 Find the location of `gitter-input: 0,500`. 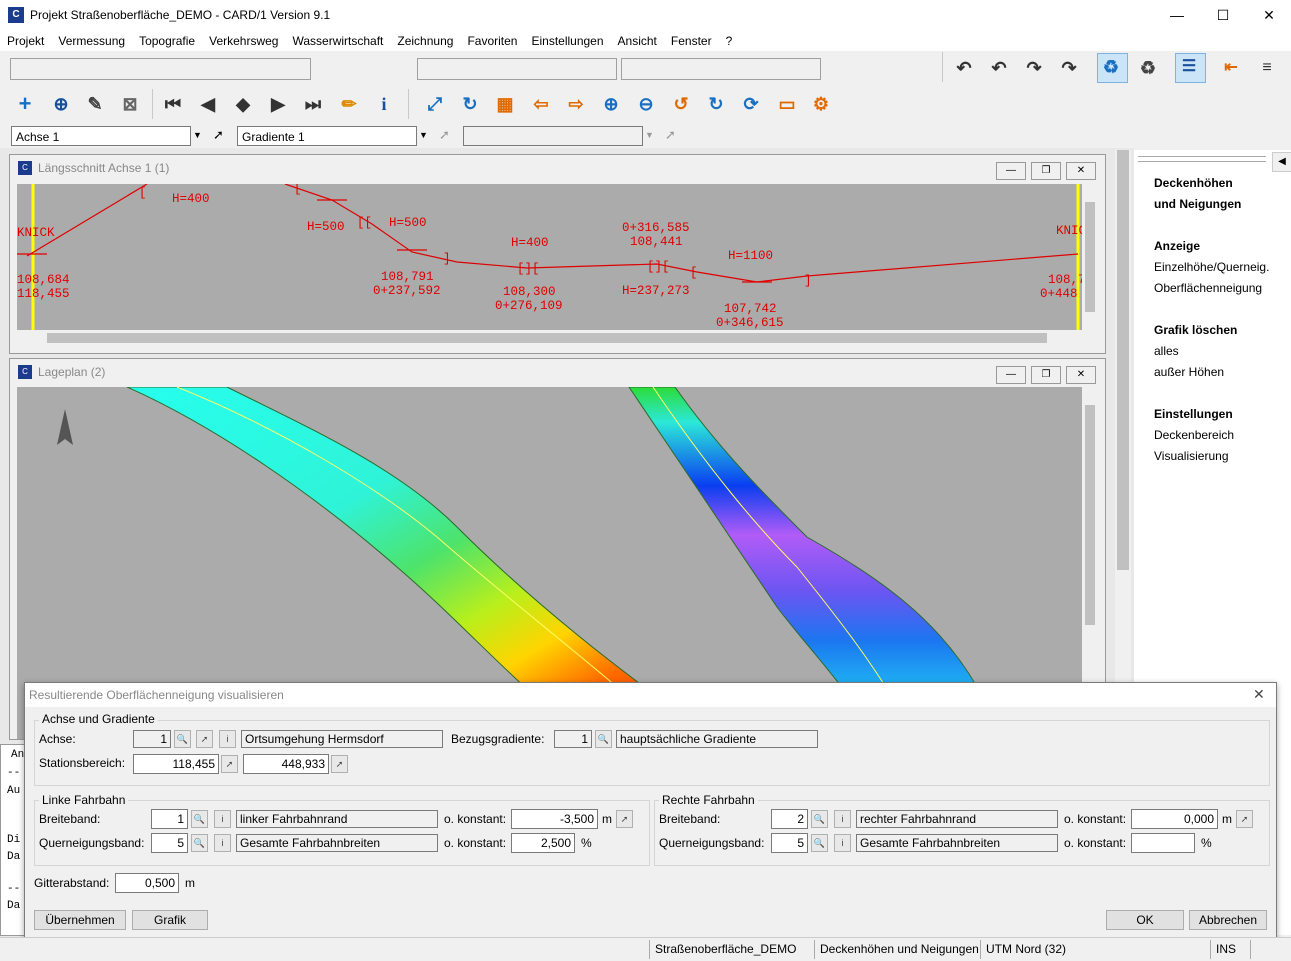

gitter-input: 0,500 is located at coordinates (147, 883).